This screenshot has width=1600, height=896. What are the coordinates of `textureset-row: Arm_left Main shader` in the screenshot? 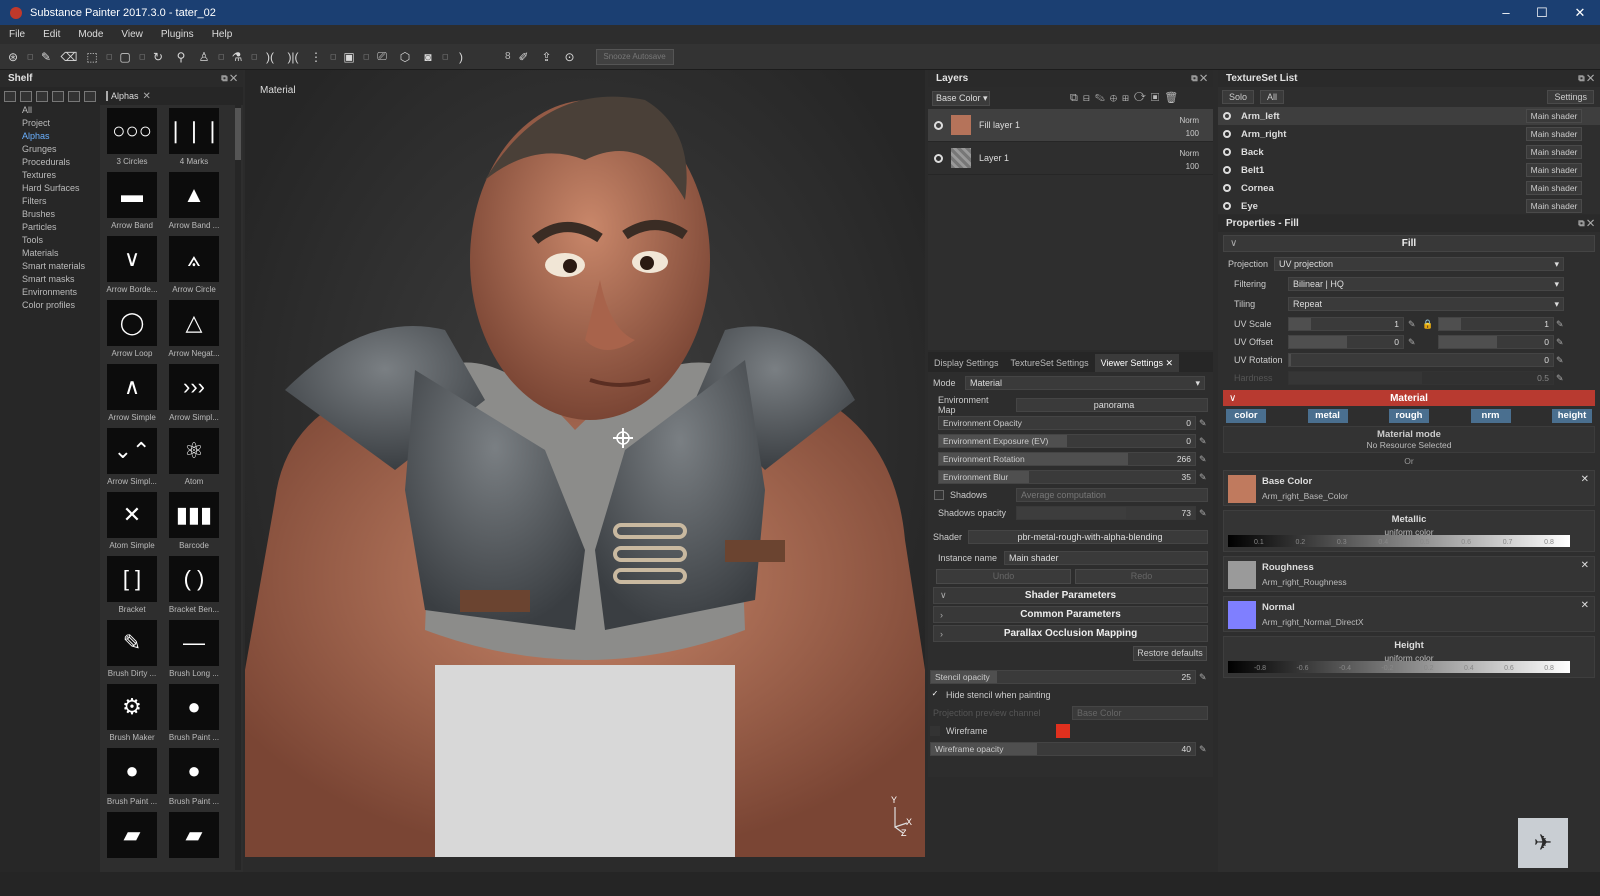 It's located at (1409, 116).